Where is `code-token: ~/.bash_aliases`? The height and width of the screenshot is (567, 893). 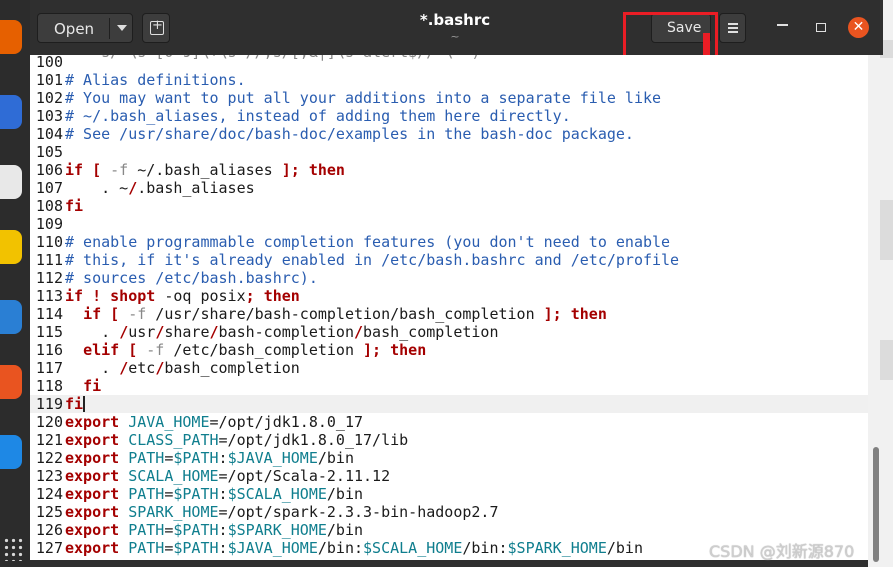 code-token: ~/.bash_aliases is located at coordinates (205, 170).